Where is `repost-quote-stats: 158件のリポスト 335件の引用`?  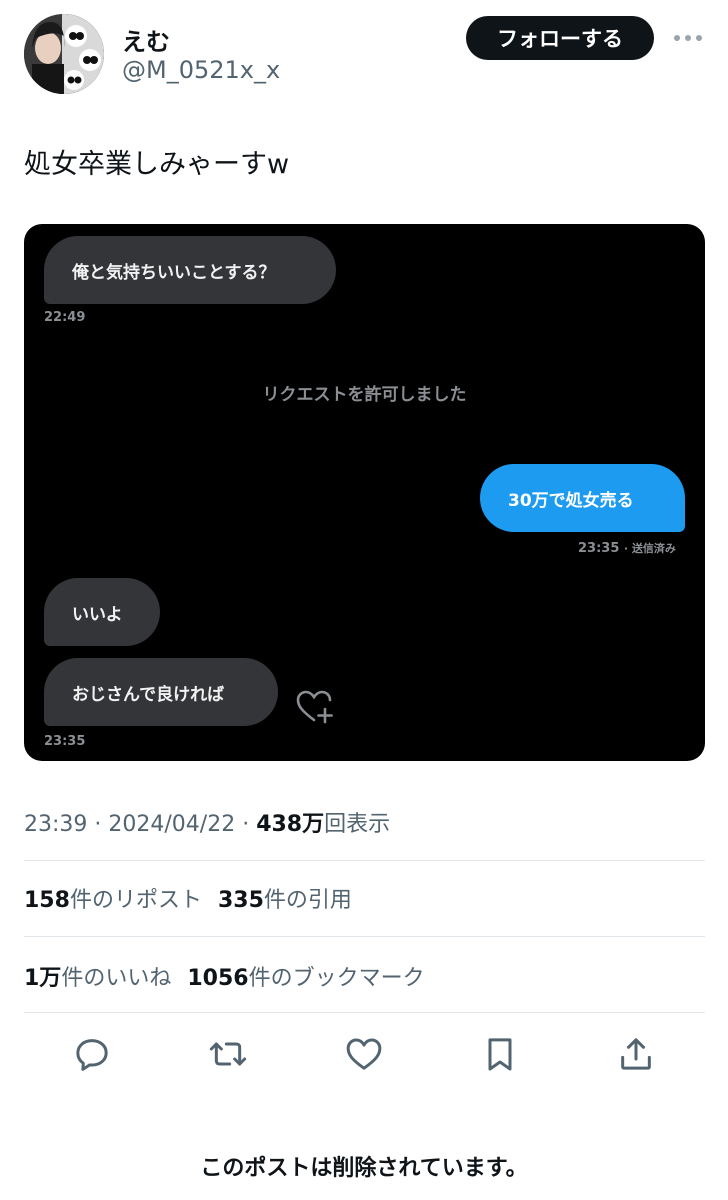
repost-quote-stats: 158件のリポスト 335件の引用 is located at coordinates (188, 898).